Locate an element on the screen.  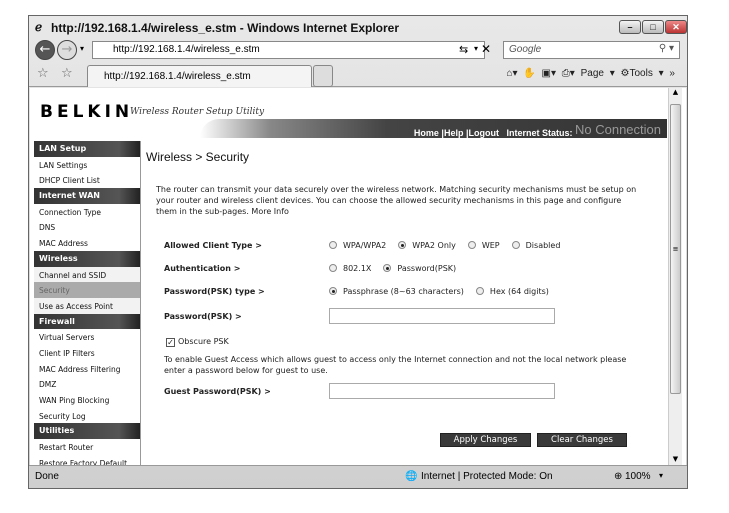
security-zone: Internet | Protected Mode: On is located at coordinates (487, 476).